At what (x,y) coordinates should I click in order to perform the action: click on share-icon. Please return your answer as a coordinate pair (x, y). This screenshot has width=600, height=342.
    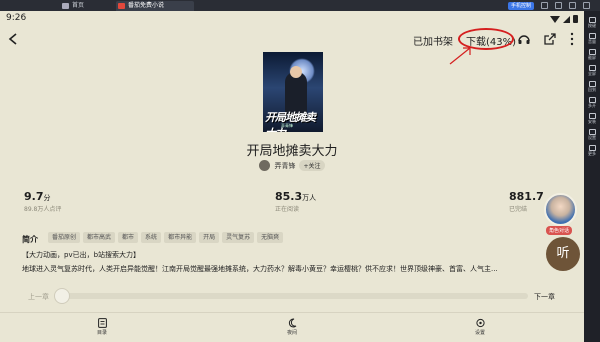
    Looking at the image, I should click on (550, 39).